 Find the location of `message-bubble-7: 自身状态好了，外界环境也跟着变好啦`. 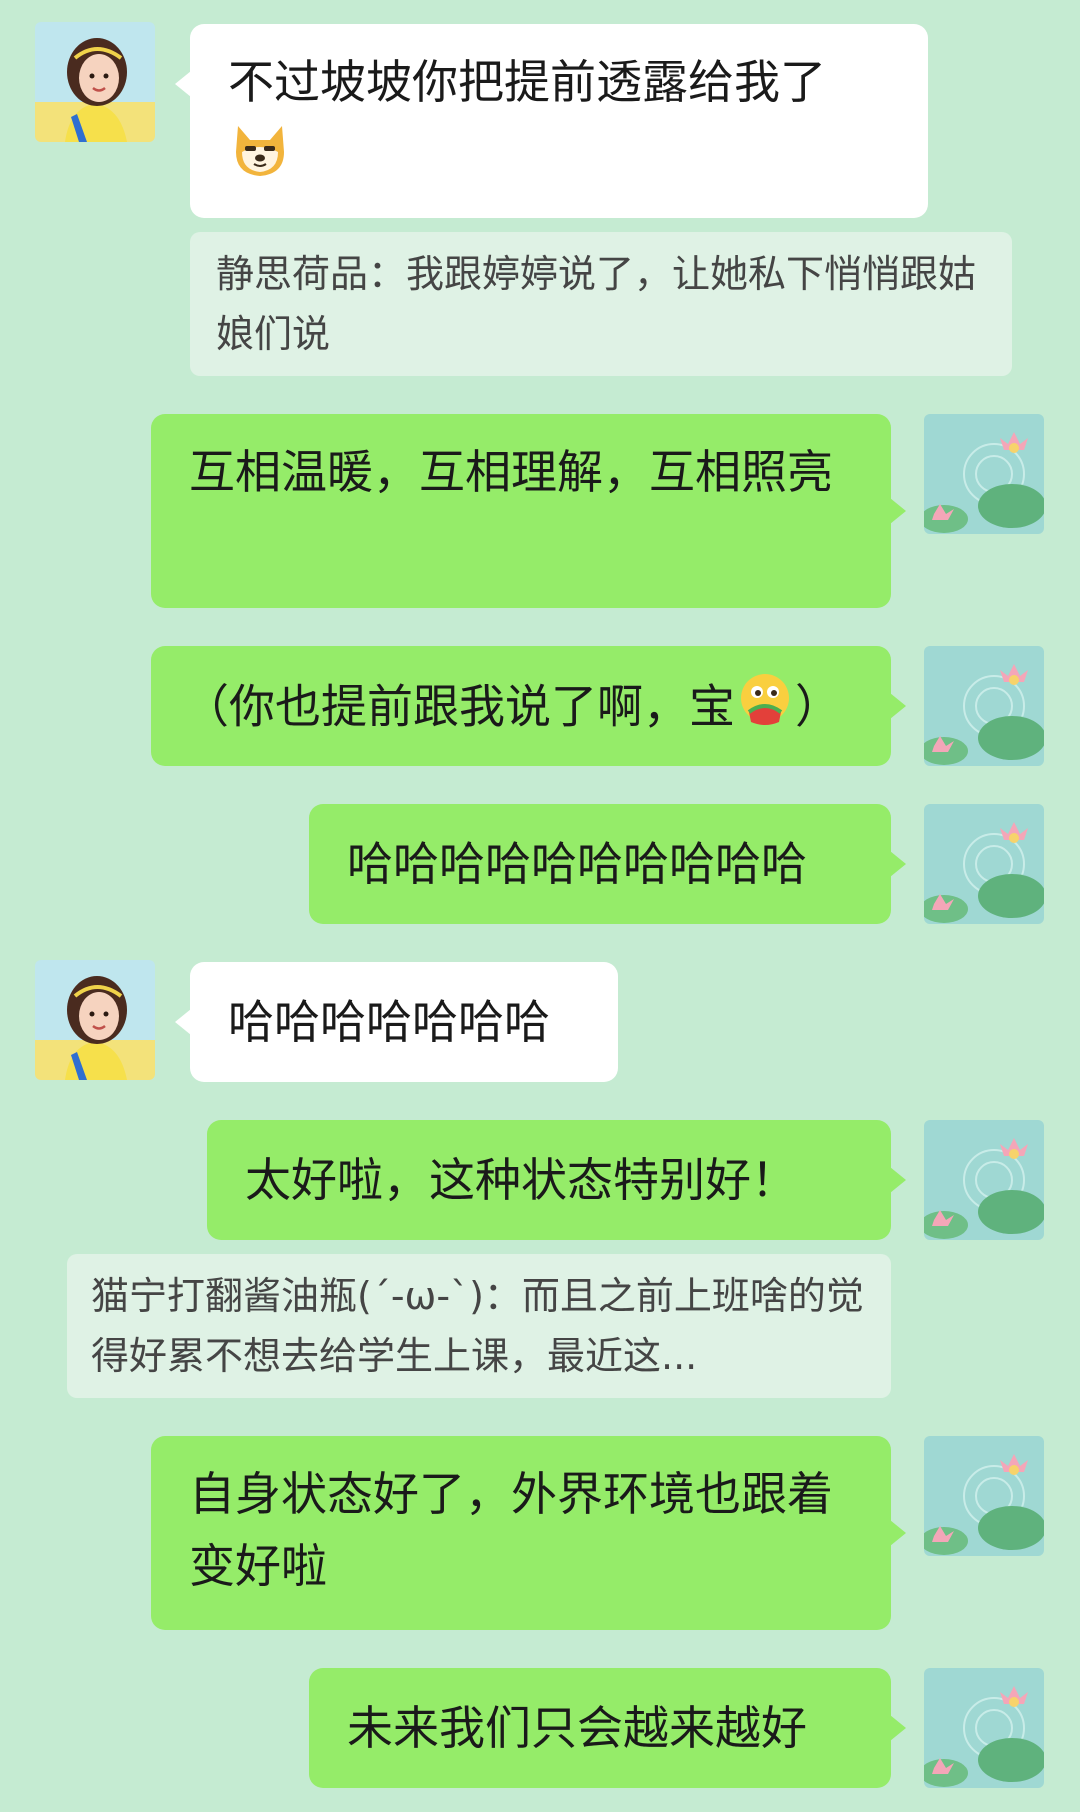

message-bubble-7: 自身状态好了，外界环境也跟着变好啦 is located at coordinates (528, 1533).